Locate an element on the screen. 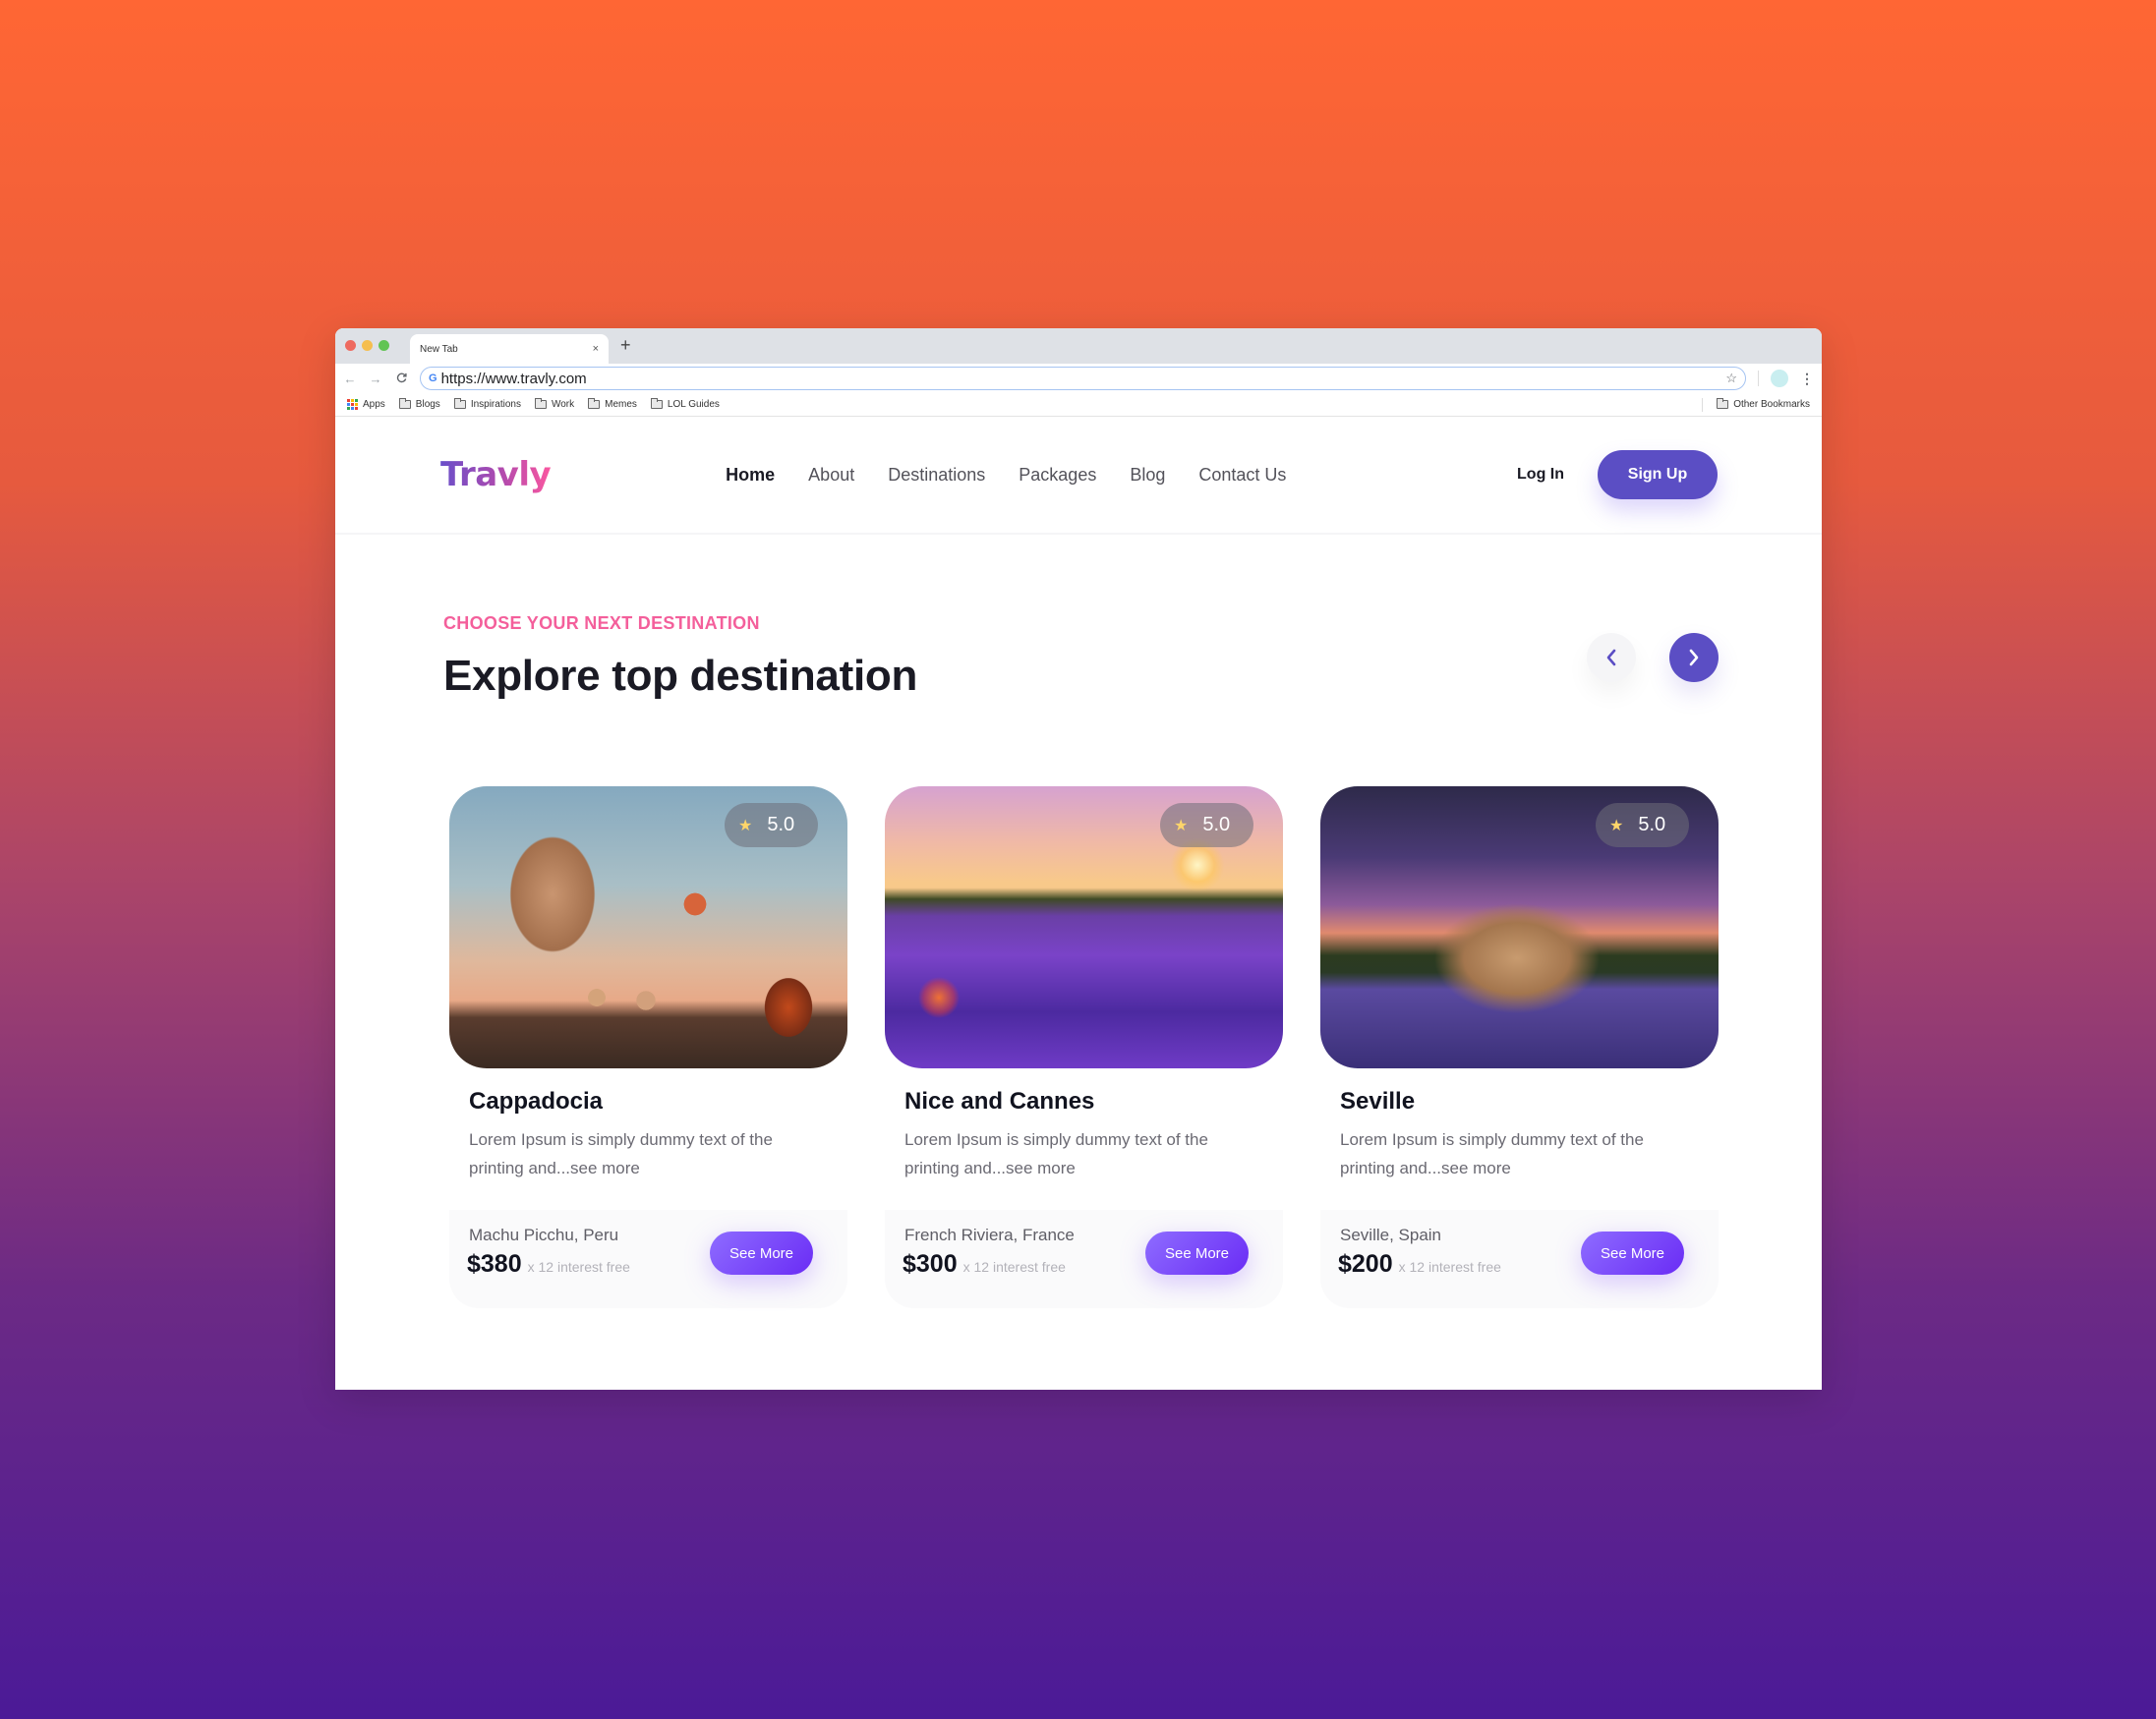 This screenshot has height=1719, width=2156. close-tab-icon: × is located at coordinates (596, 349).